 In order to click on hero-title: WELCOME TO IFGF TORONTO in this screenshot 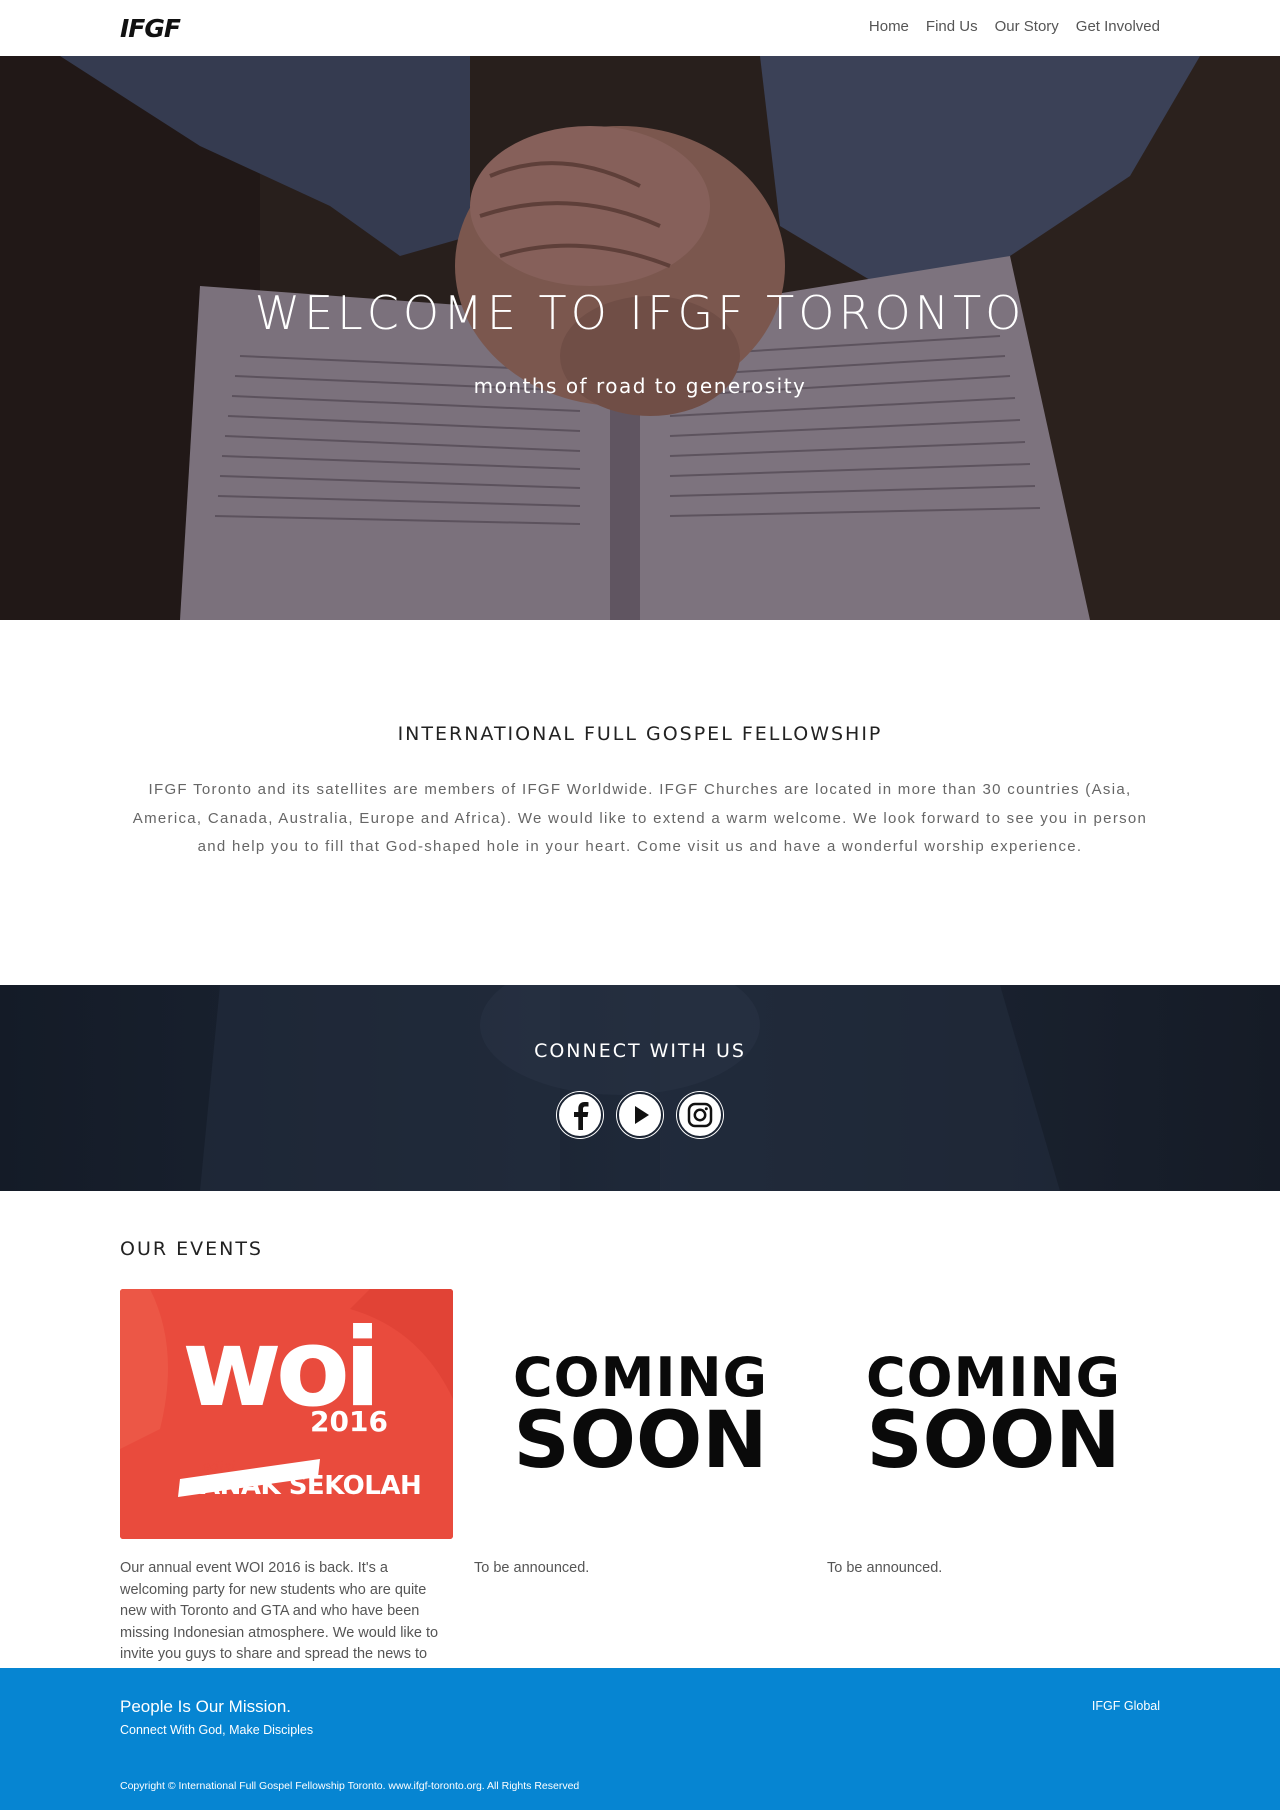, I will do `click(640, 313)`.